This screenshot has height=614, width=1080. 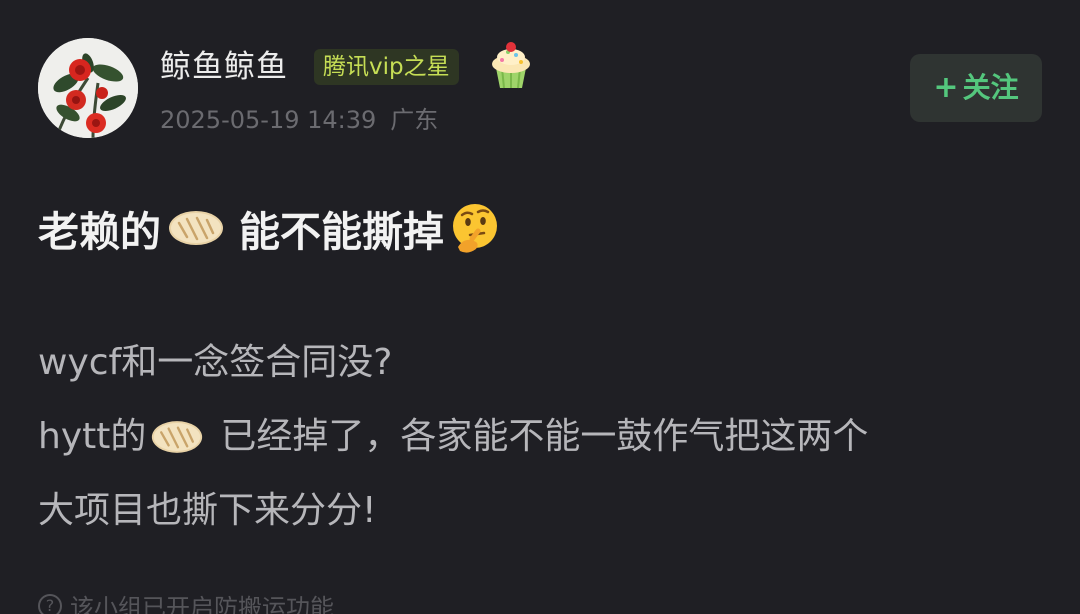 I want to click on vip-badge: 腾讯vip之星, so click(x=386, y=67).